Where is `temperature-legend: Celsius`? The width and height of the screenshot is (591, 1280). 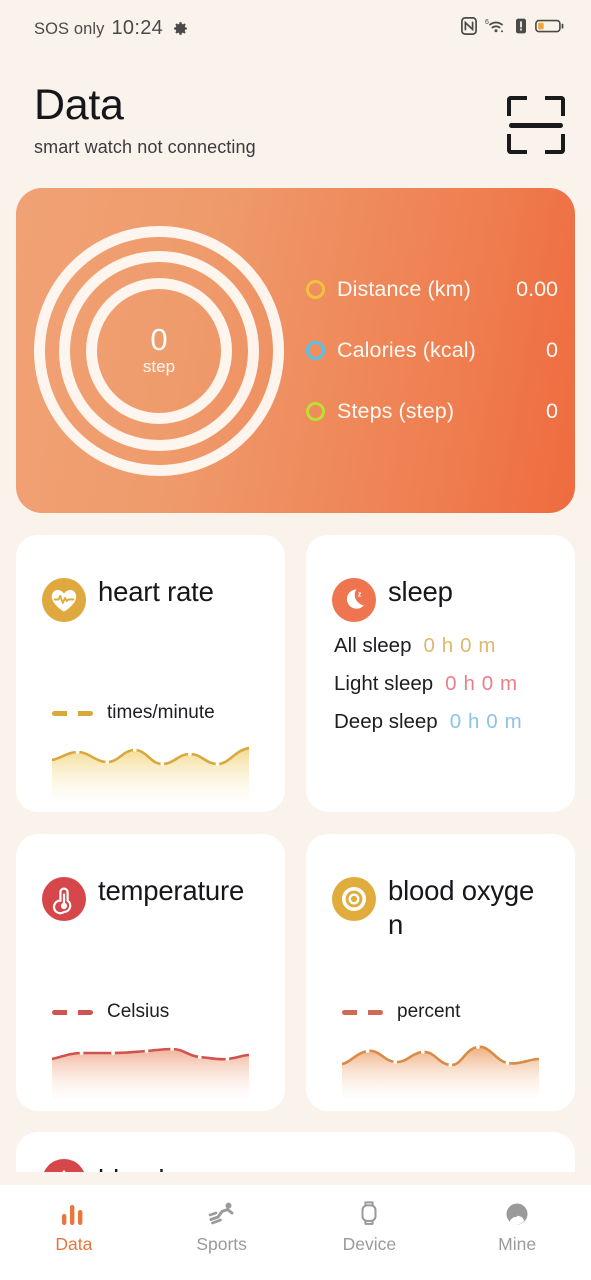
temperature-legend: Celsius is located at coordinates (110, 1012).